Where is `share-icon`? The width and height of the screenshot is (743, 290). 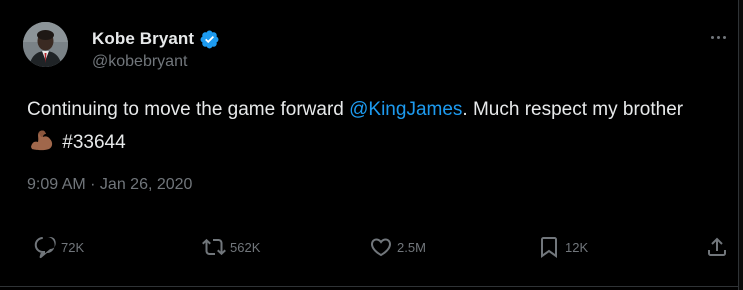 share-icon is located at coordinates (717, 246).